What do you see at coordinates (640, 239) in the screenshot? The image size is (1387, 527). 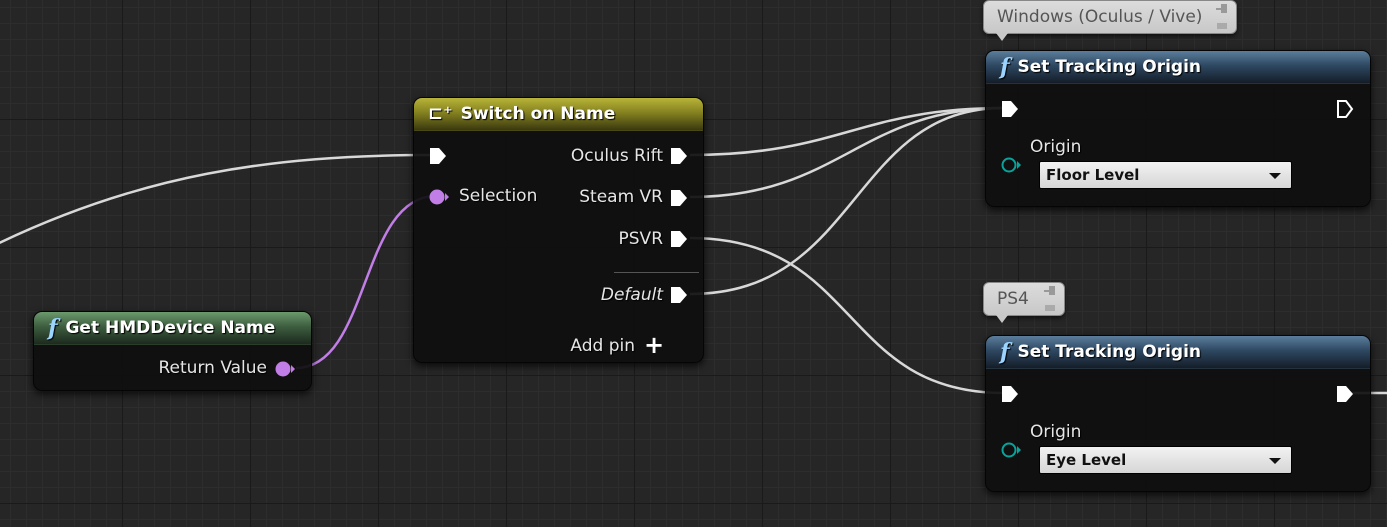 I see `psvr-label: PSVR` at bounding box center [640, 239].